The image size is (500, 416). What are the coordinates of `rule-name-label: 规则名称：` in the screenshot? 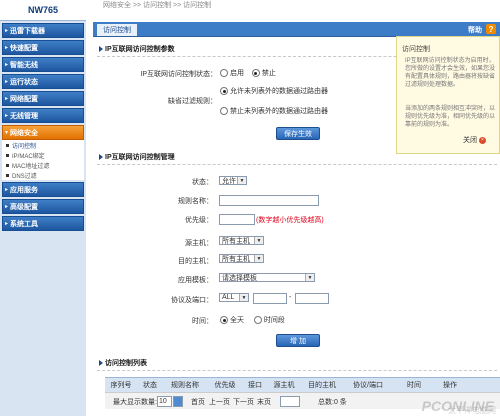 It's located at (195, 201).